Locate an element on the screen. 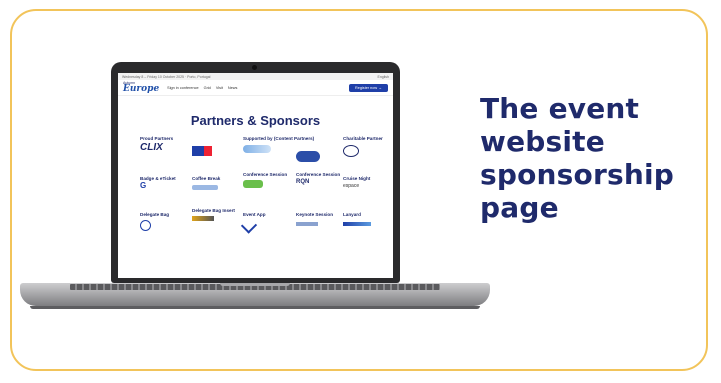 Image resolution: width=721 pixels, height=383 pixels. sponsor-label: Event App is located at coordinates (254, 214).